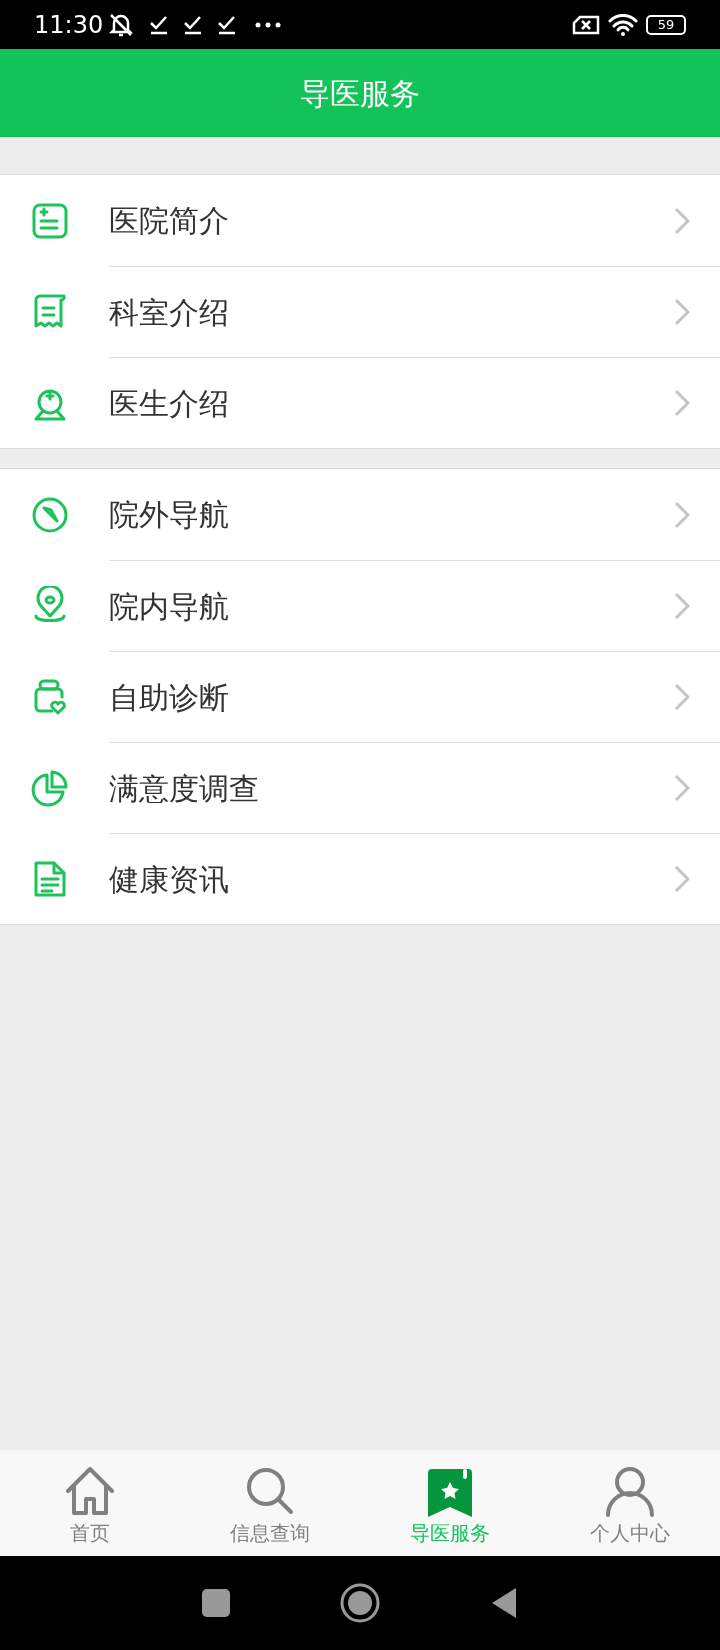 Image resolution: width=720 pixels, height=1650 pixels. I want to click on menu-item: 院内导航, so click(360, 605).